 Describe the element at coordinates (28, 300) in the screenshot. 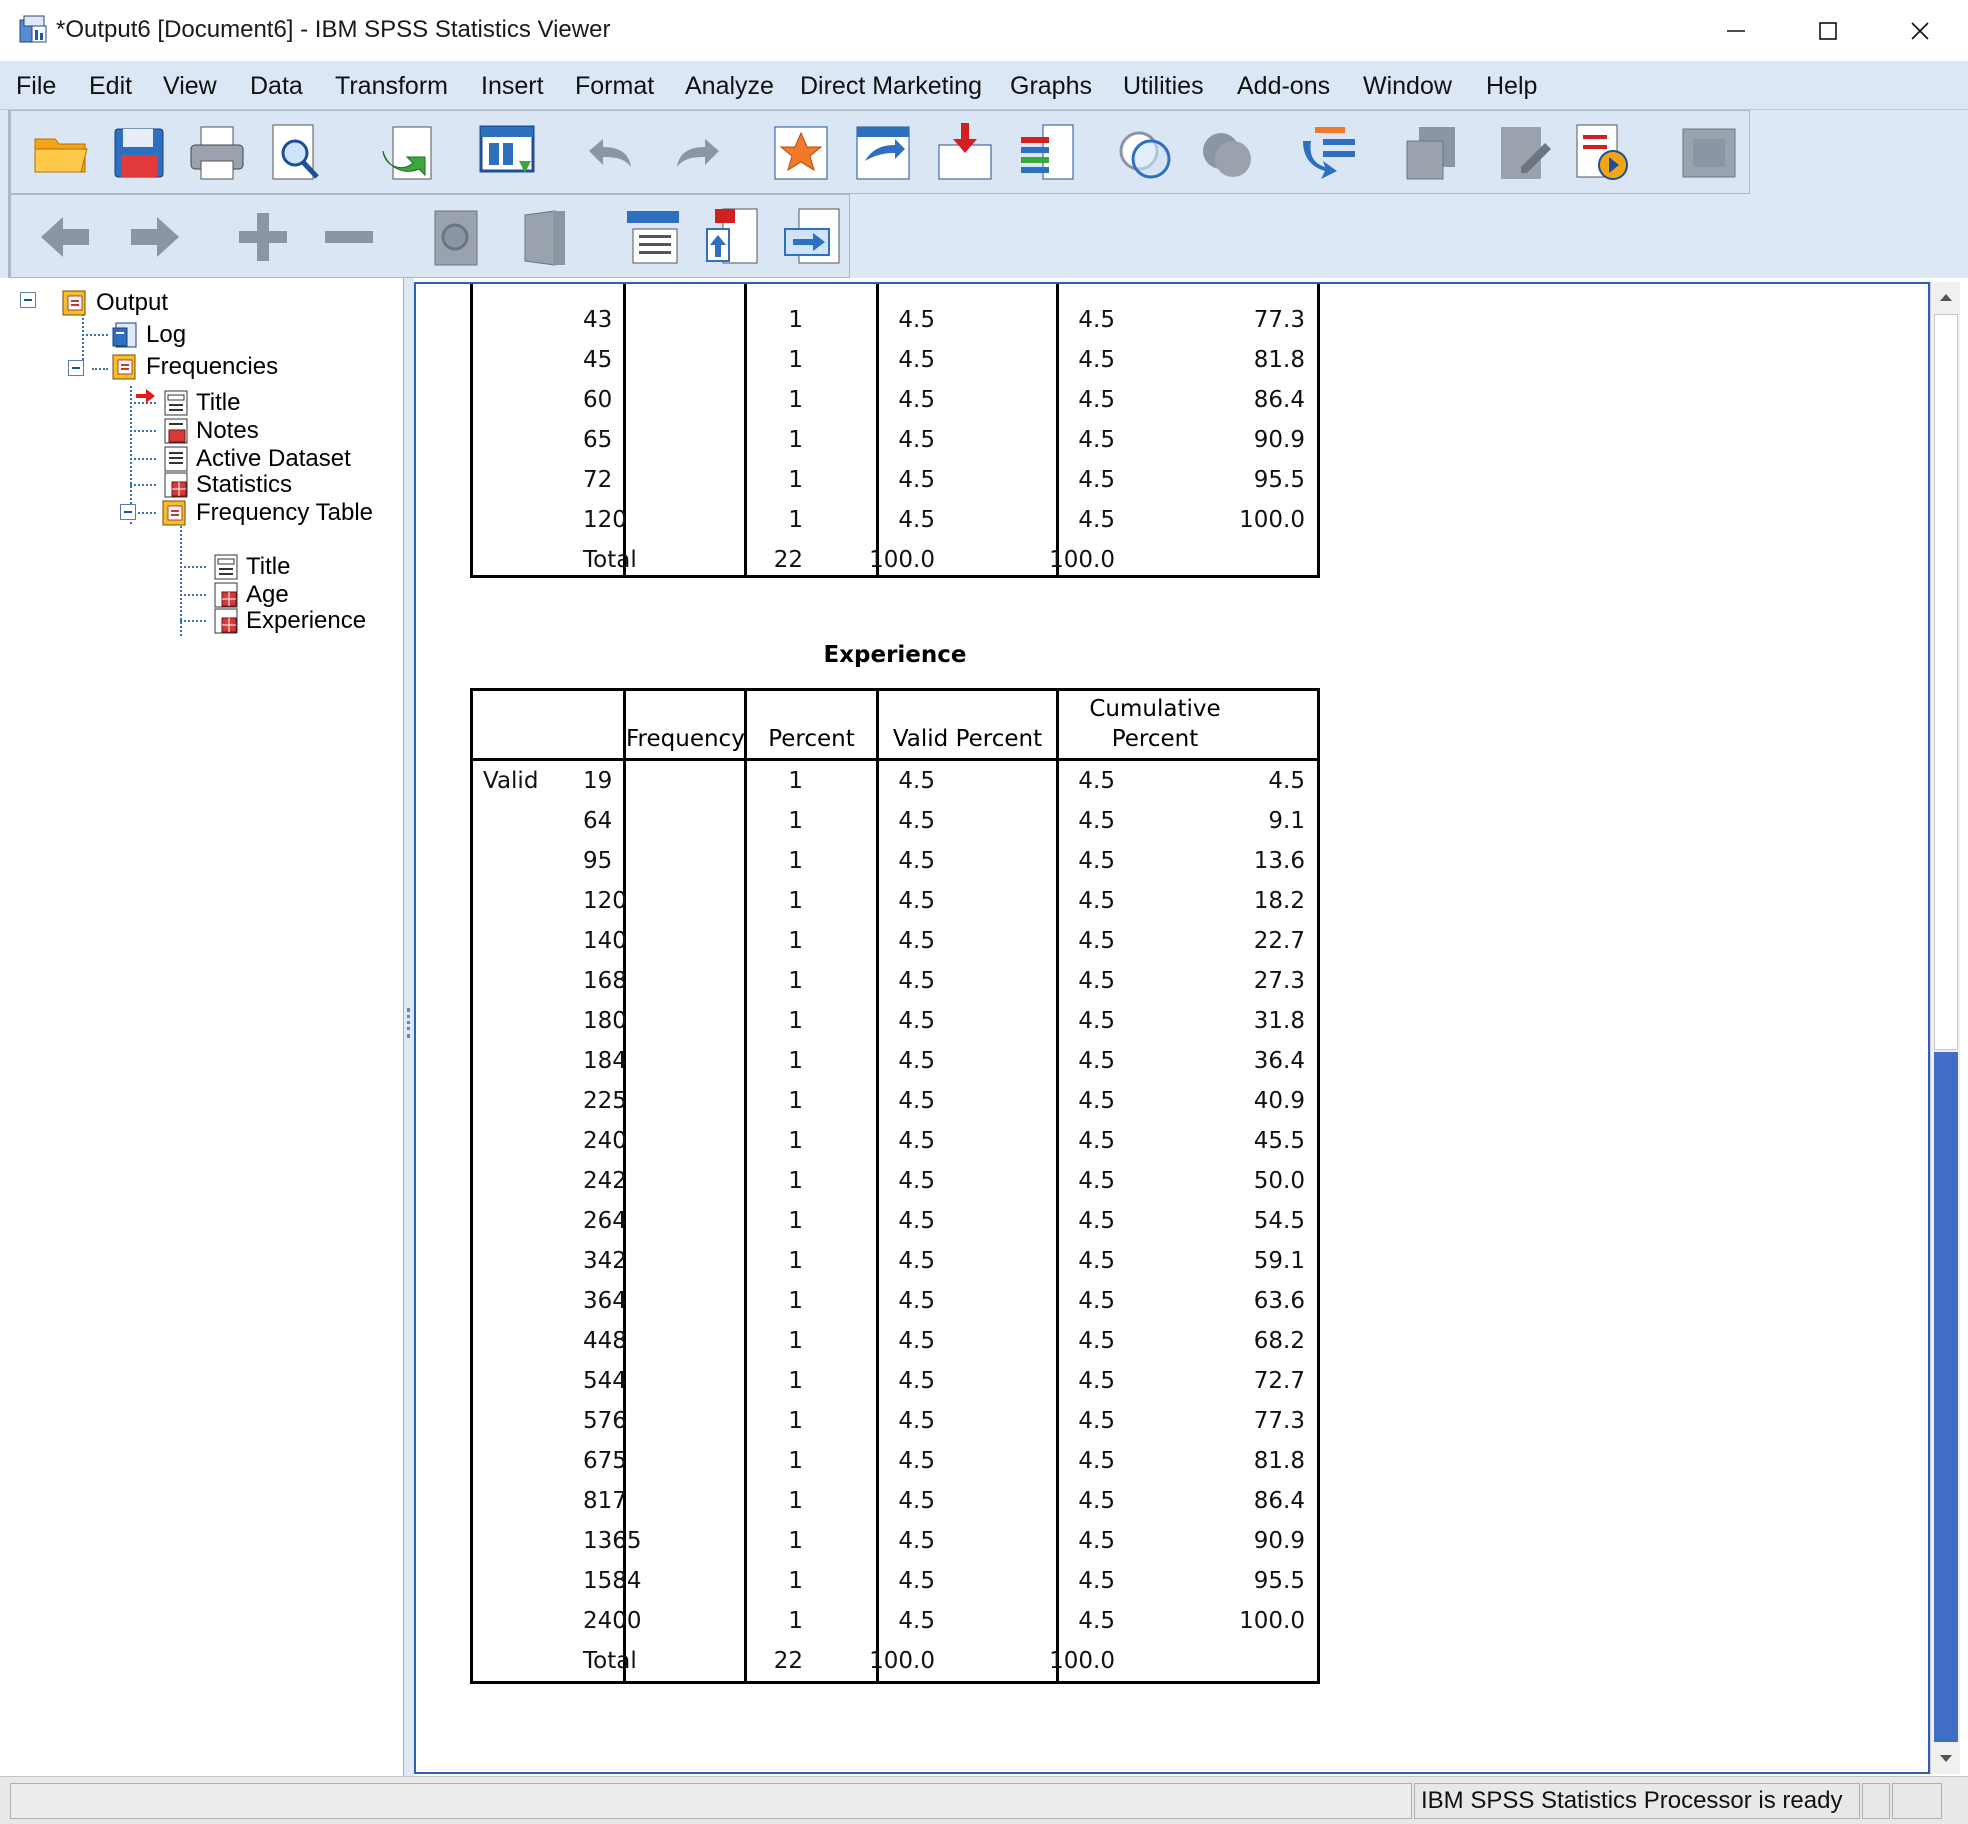

I see `collapse-output-toggle` at that location.